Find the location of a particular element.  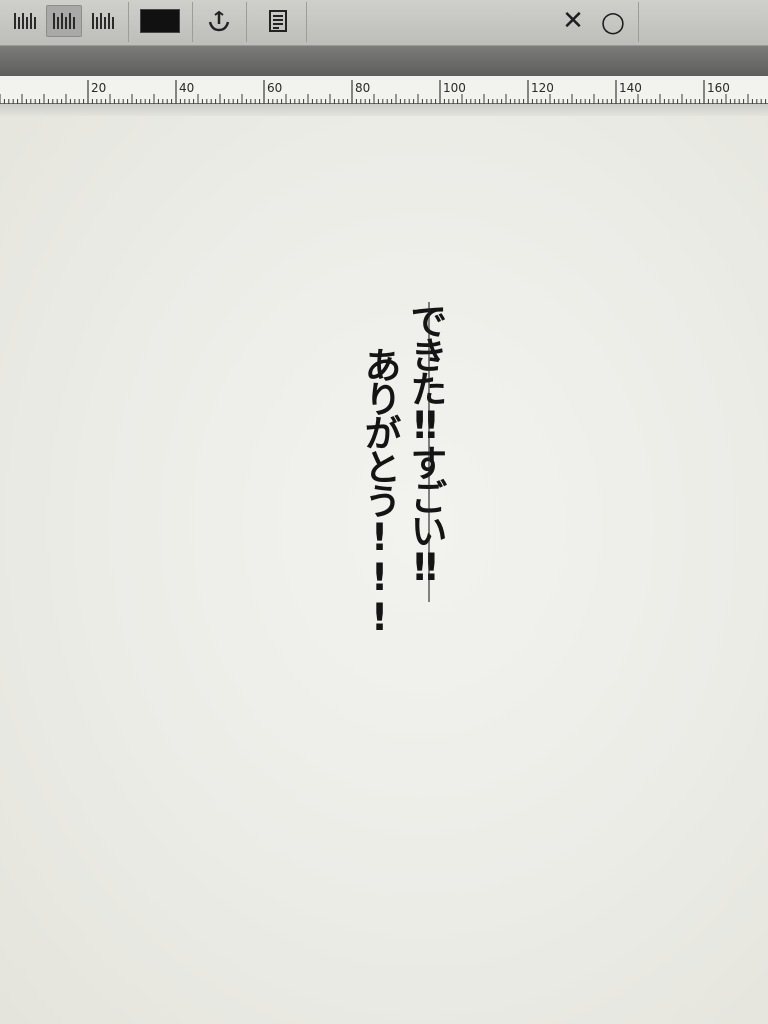

text-direction-a-button is located at coordinates (25, 21).